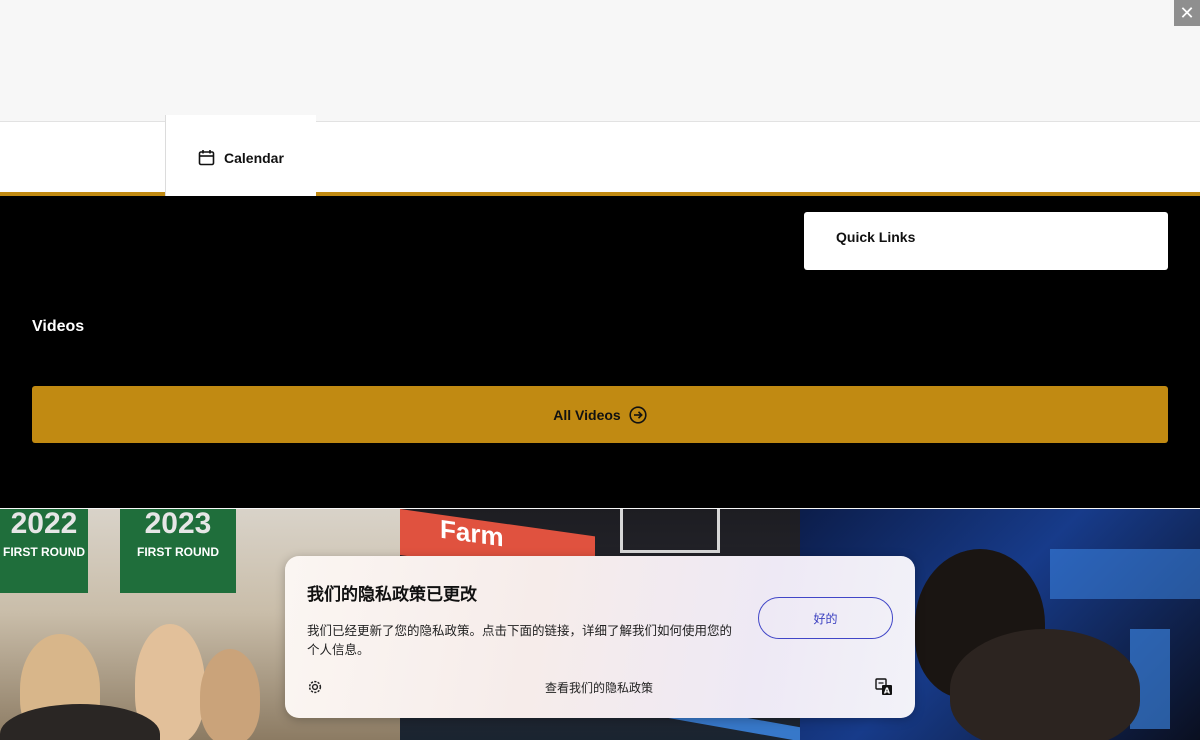 This screenshot has width=1200, height=740. Describe the element at coordinates (315, 687) in the screenshot. I see `gear-icon` at that location.